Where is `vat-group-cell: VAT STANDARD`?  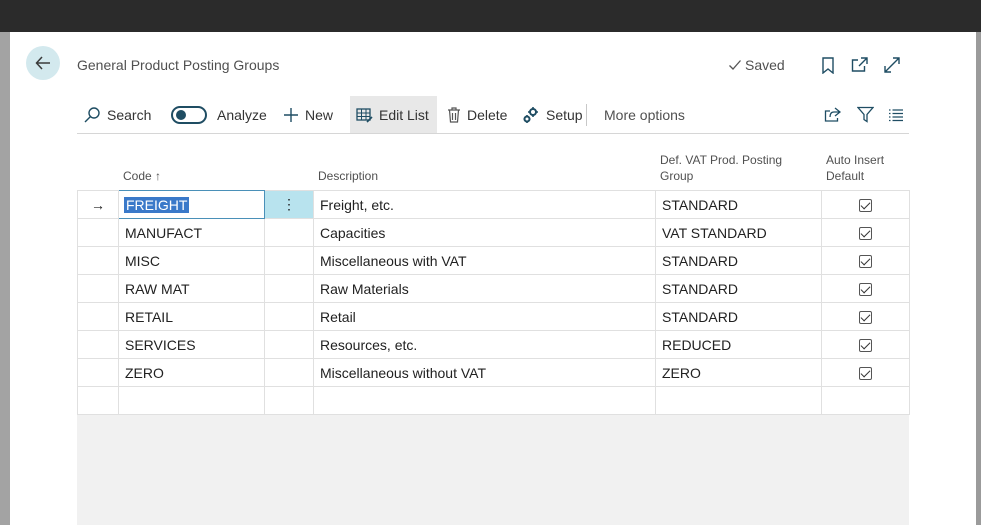 vat-group-cell: VAT STANDARD is located at coordinates (738, 232).